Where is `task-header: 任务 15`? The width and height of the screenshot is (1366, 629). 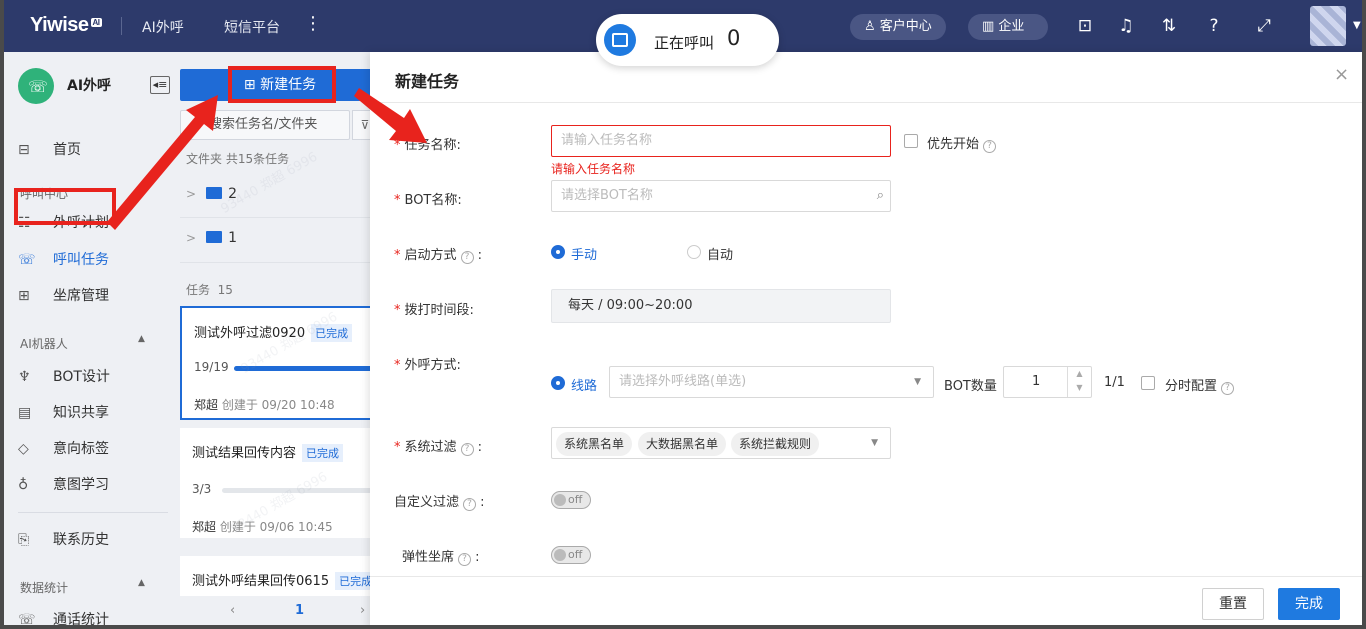
task-header: 任务 15 is located at coordinates (209, 290).